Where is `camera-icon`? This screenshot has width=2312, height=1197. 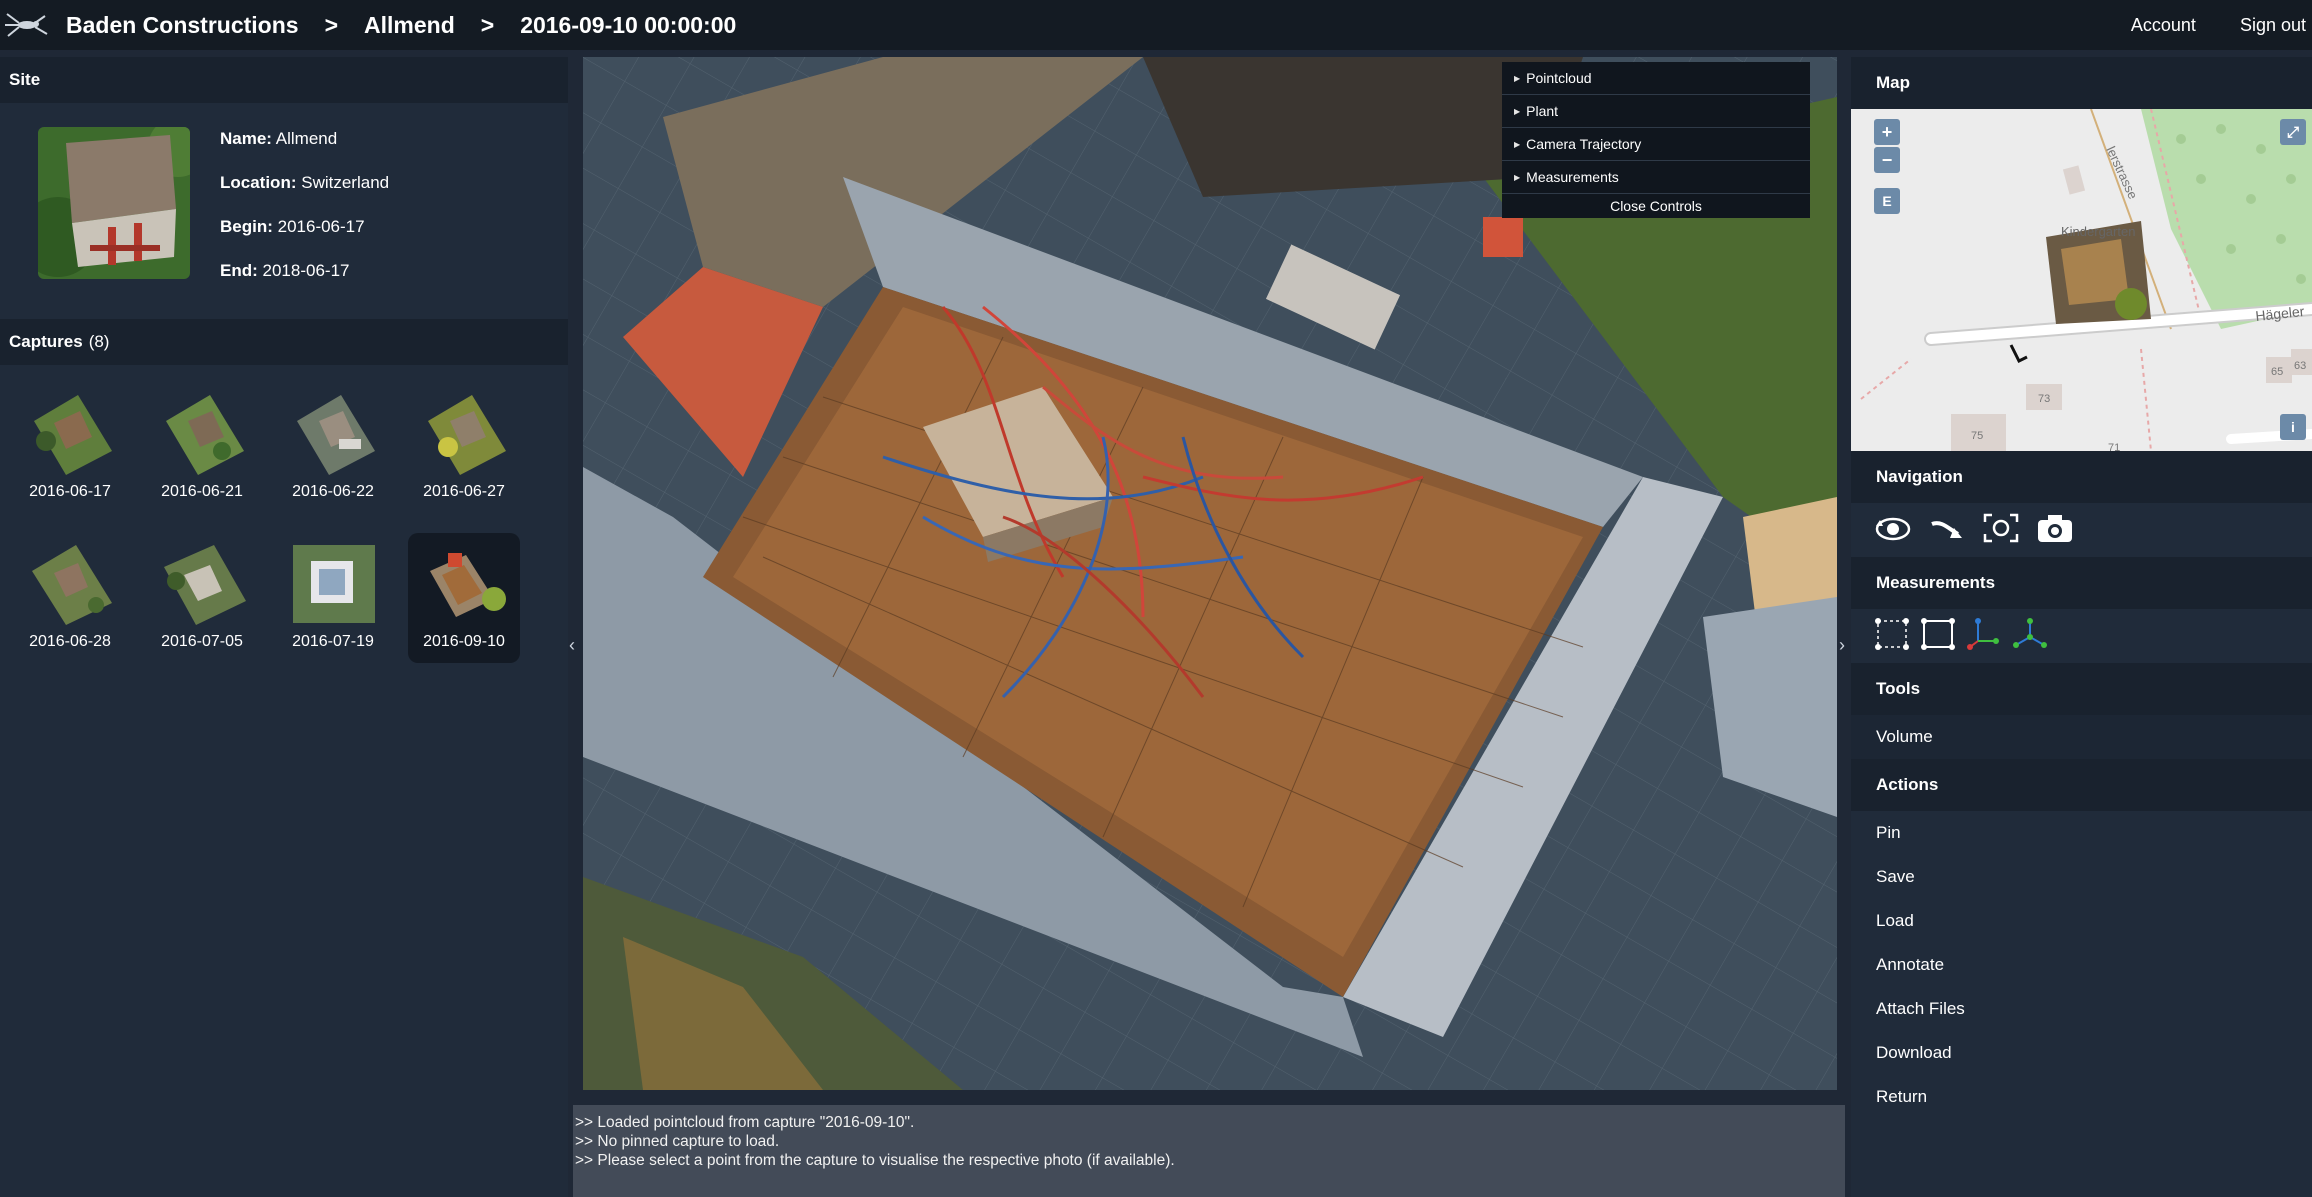 camera-icon is located at coordinates (2055, 530).